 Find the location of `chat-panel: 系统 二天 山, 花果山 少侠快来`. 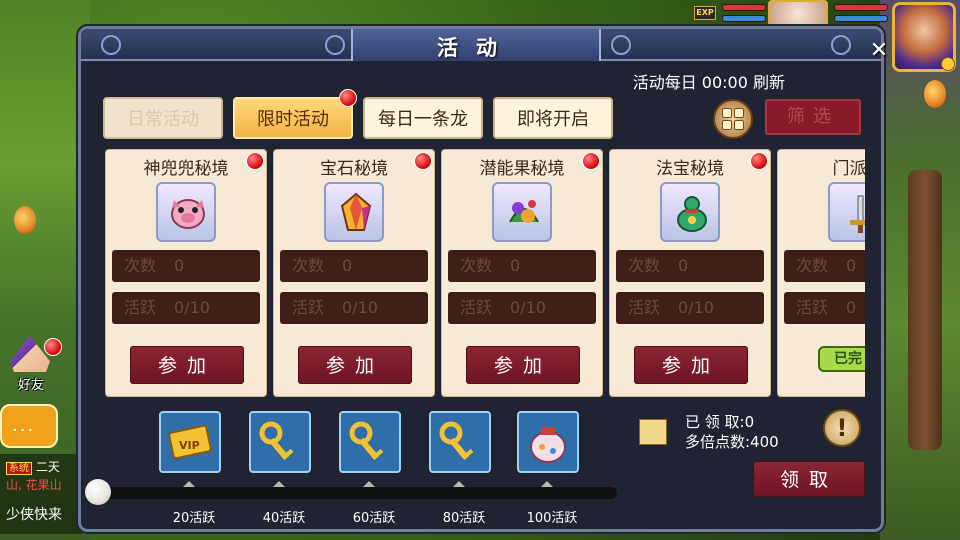

chat-panel: 系统 二天 山, 花果山 少侠快来 is located at coordinates (41, 494).